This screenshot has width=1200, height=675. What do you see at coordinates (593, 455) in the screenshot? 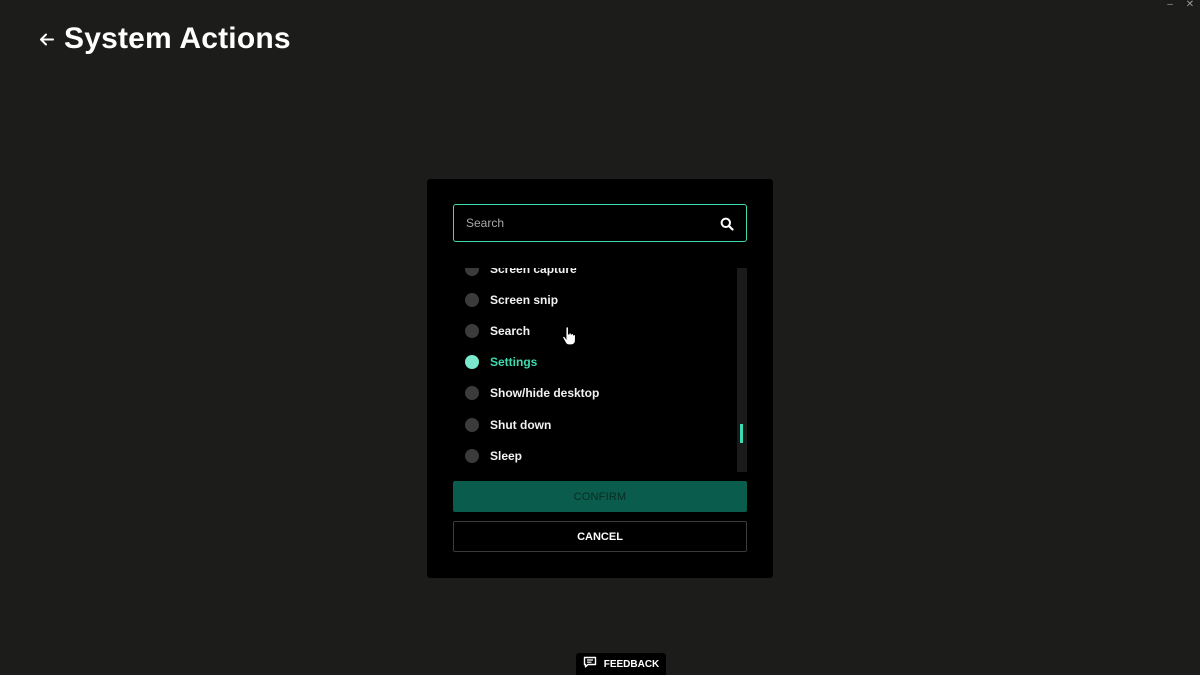
I see `list-item: Sleep` at bounding box center [593, 455].